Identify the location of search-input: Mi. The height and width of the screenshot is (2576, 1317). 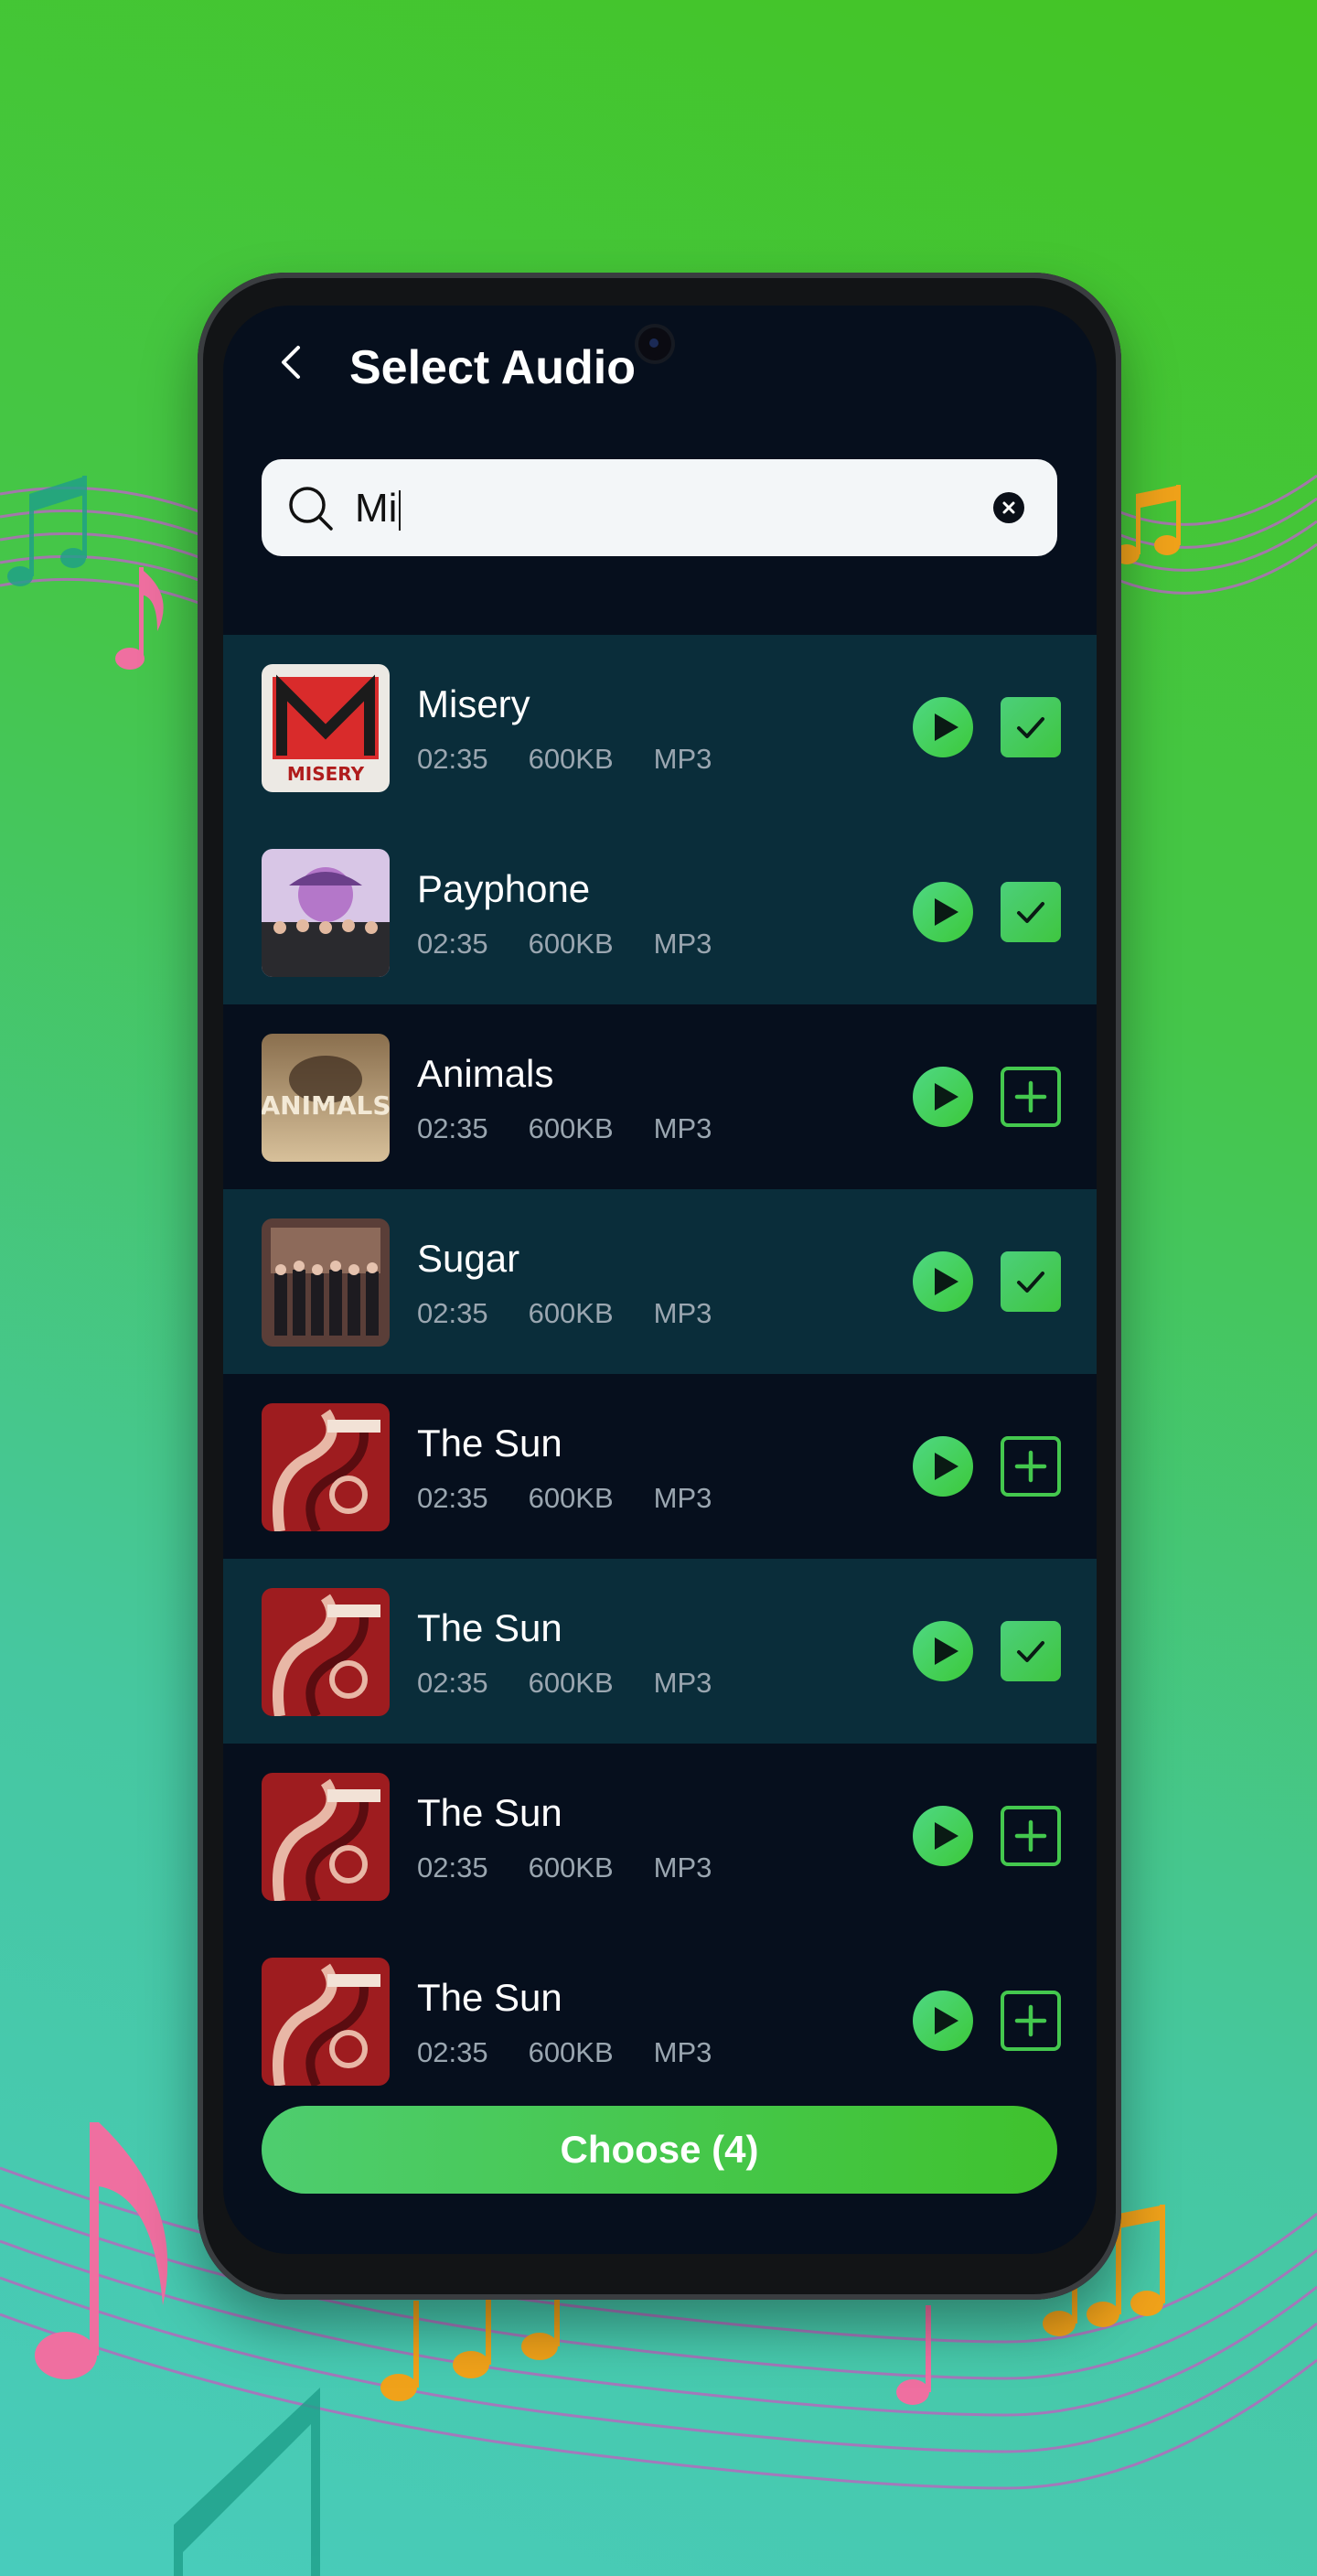
(659, 508).